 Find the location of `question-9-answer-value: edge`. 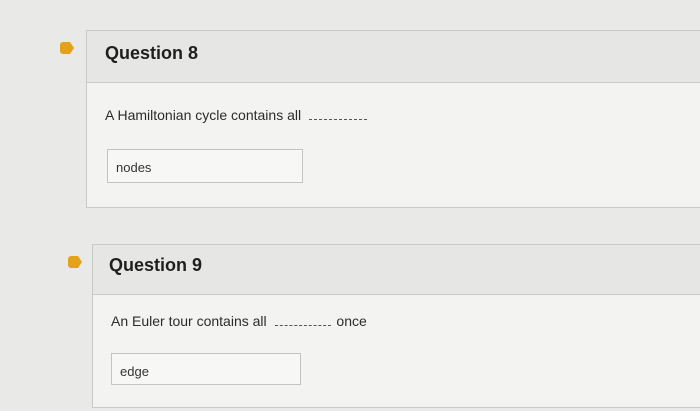

question-9-answer-value: edge is located at coordinates (134, 371).